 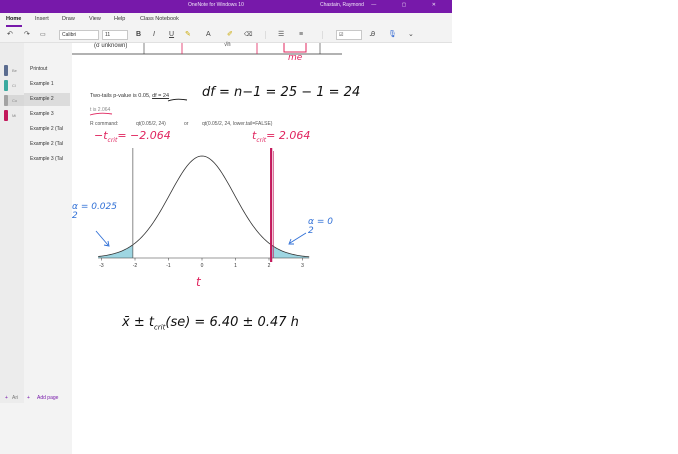 I want to click on tab-home: Home, so click(x=13, y=19).